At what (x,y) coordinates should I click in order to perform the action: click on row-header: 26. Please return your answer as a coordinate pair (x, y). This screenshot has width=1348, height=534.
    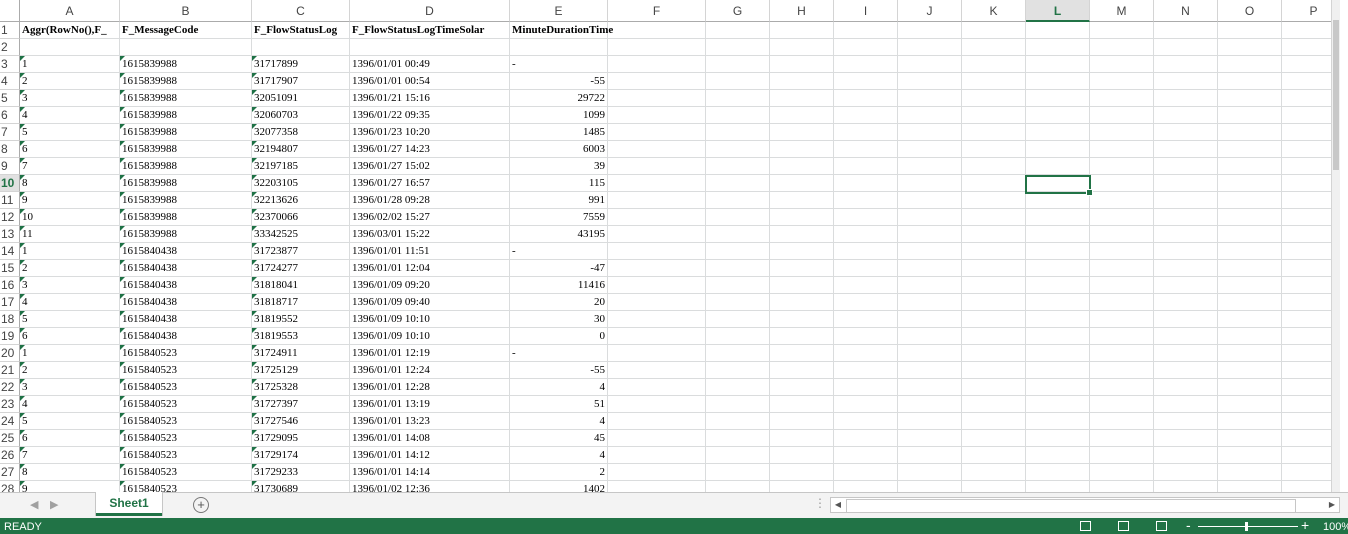
    Looking at the image, I should click on (10, 455).